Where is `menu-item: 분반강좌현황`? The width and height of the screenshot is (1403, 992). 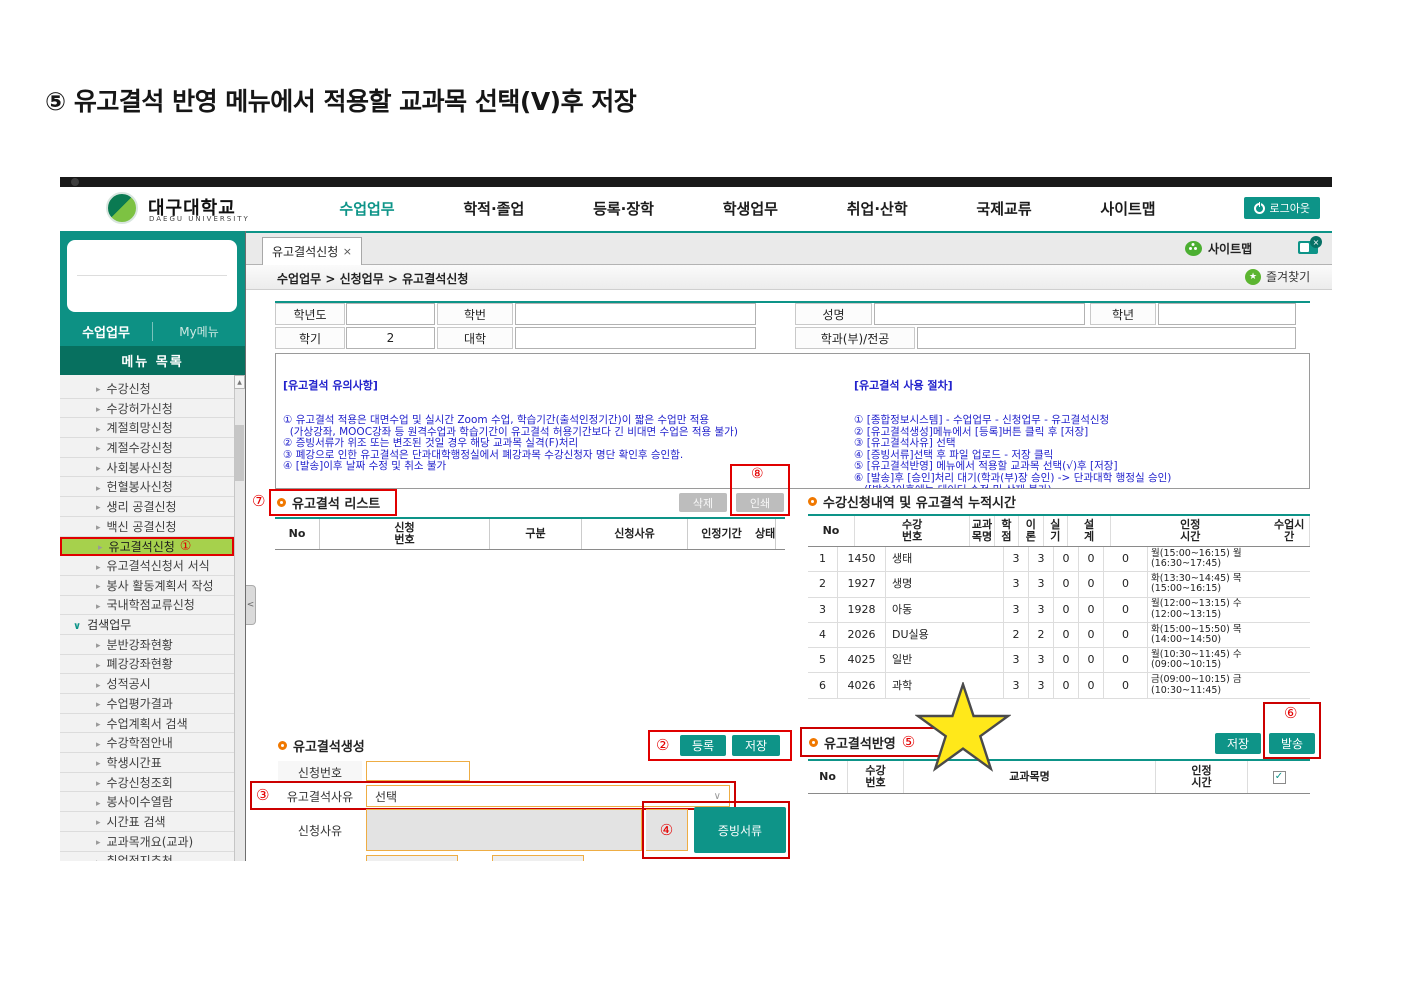
menu-item: 분반강좌현황 is located at coordinates (147, 644).